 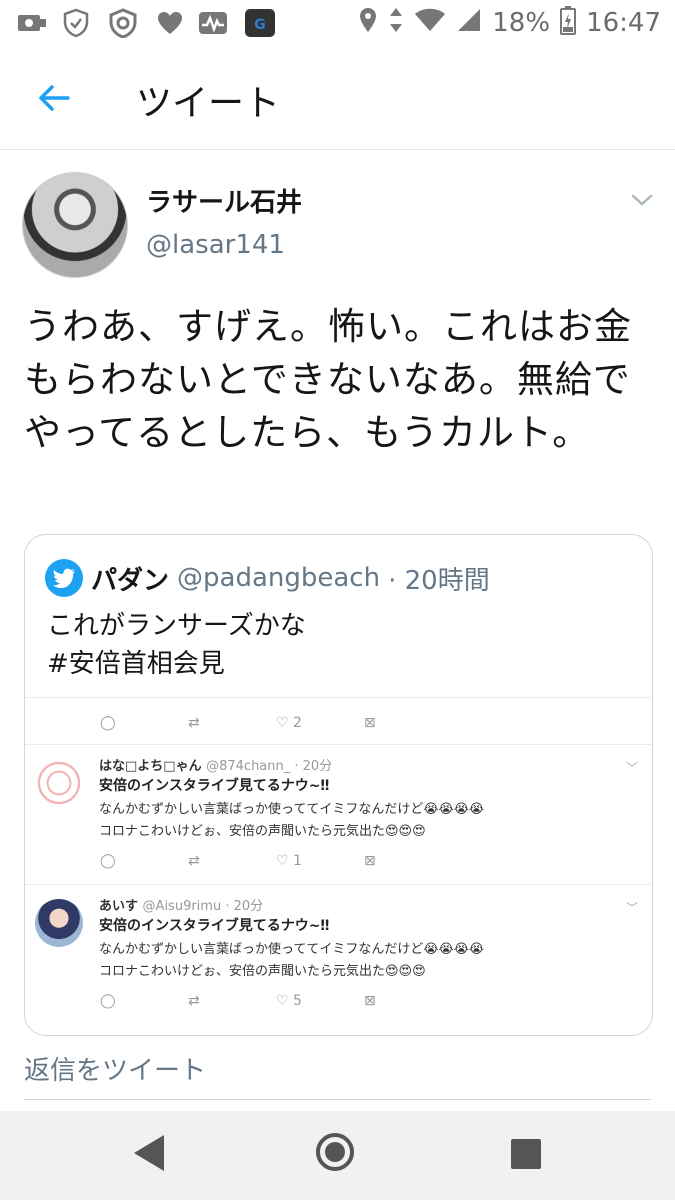 What do you see at coordinates (54, 98) in the screenshot?
I see `back-arrow-icon` at bounding box center [54, 98].